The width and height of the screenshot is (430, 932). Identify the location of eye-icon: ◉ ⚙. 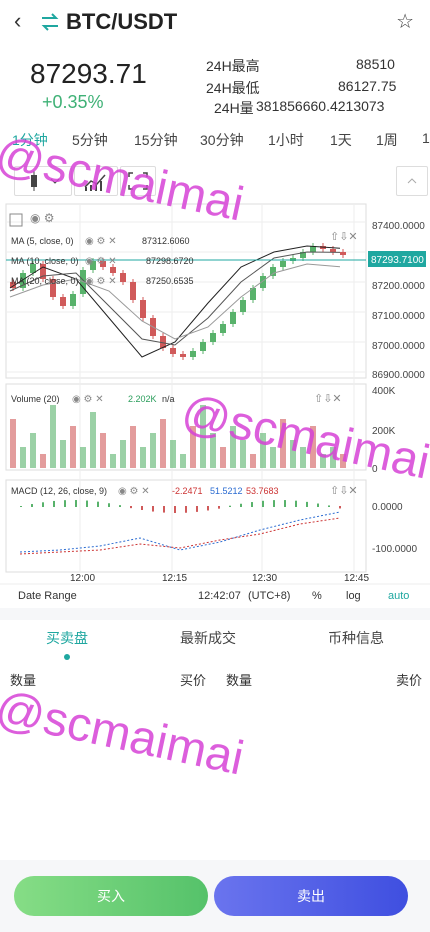
(42, 218).